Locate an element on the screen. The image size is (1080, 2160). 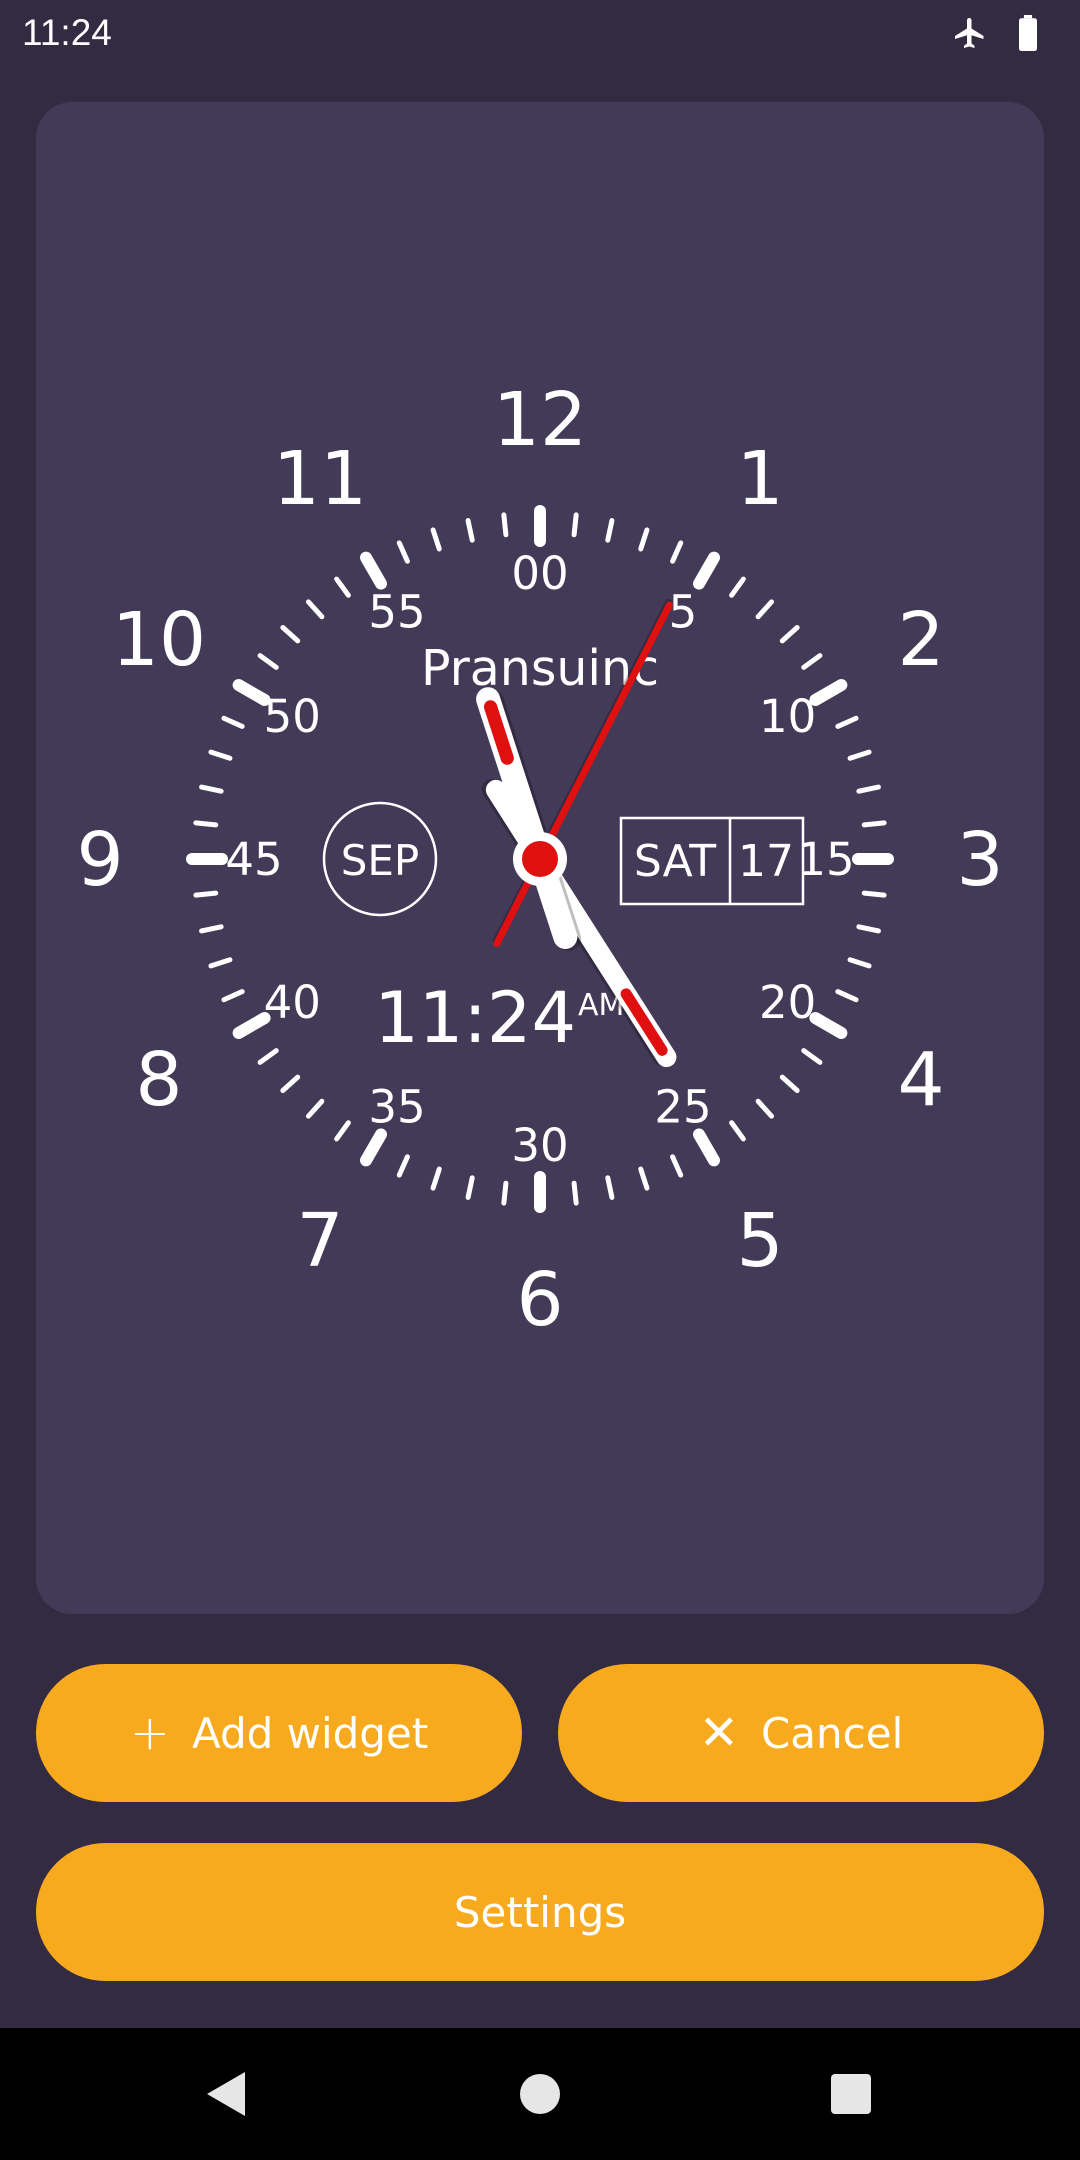
hour-numeral: 12 is located at coordinates (540, 420).